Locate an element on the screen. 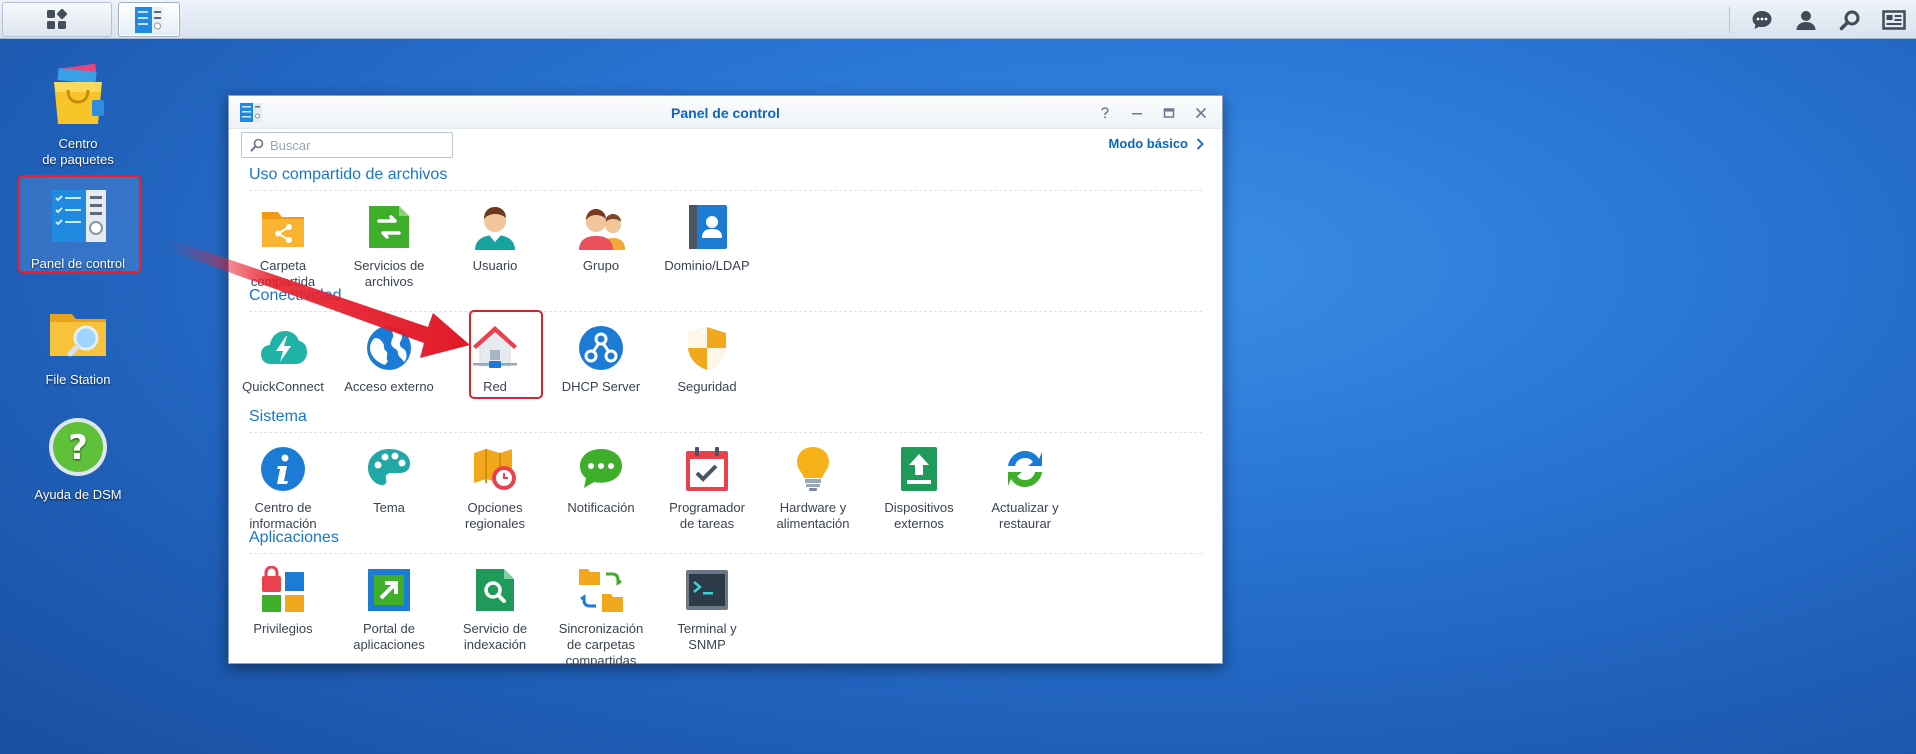 The image size is (1916, 754). item-label: Tema is located at coordinates (389, 507).